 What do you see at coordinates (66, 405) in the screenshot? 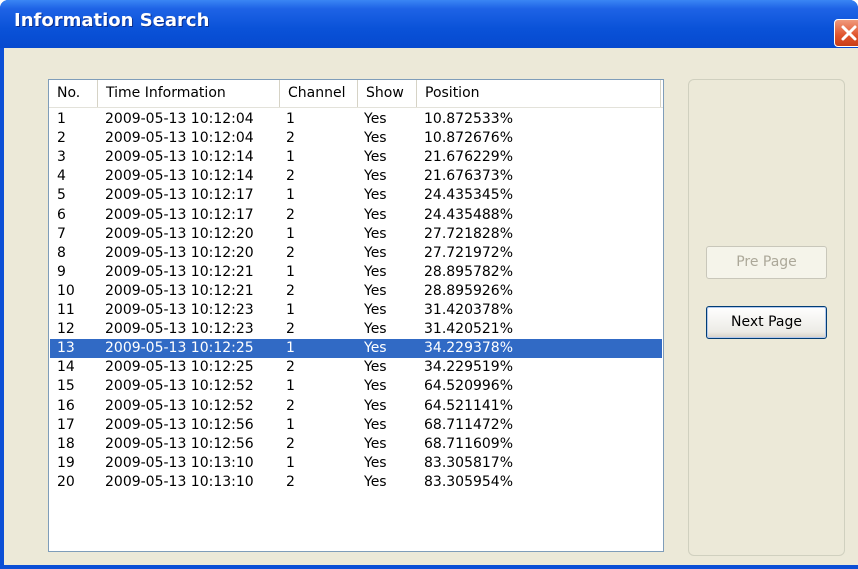
I see `cell-no: 16` at bounding box center [66, 405].